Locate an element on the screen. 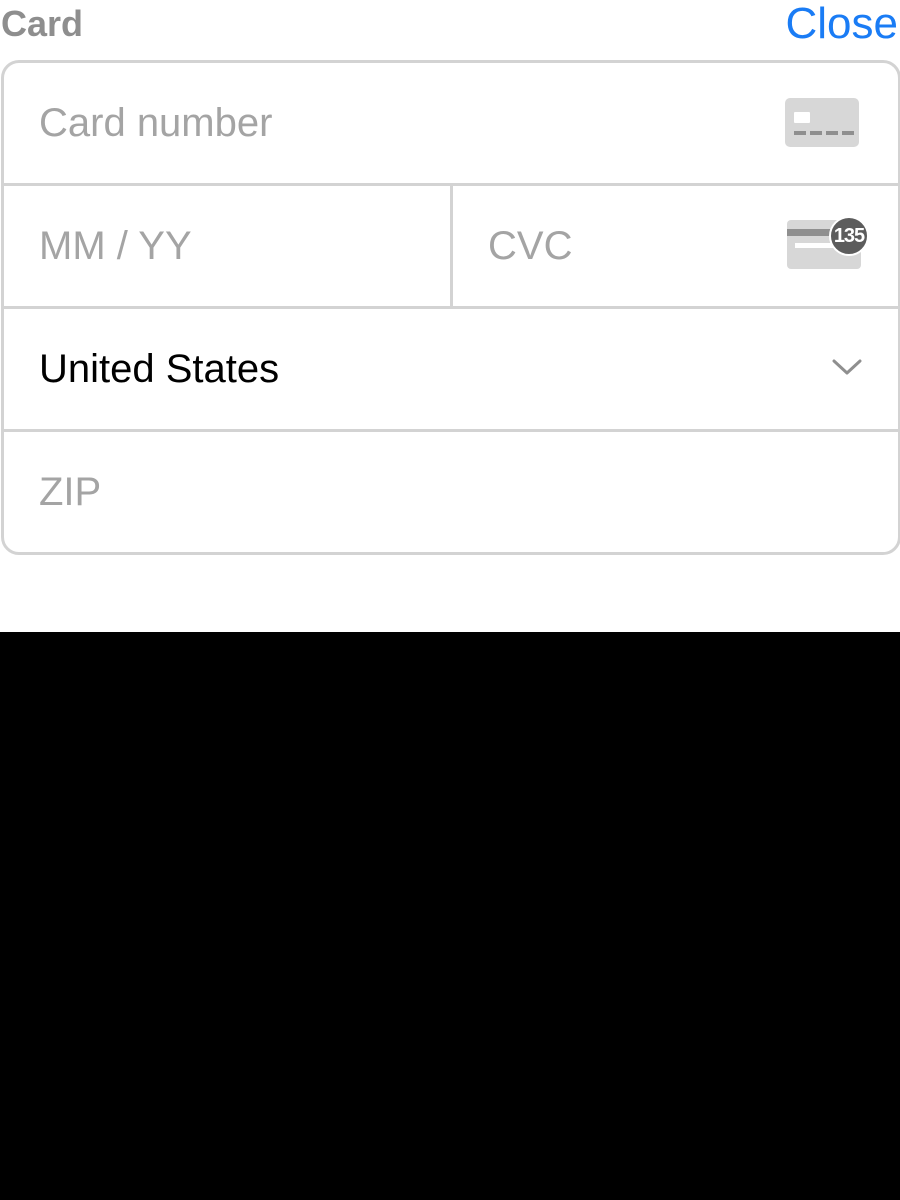 This screenshot has height=1200, width=900. country-select: United States is located at coordinates (451, 370).